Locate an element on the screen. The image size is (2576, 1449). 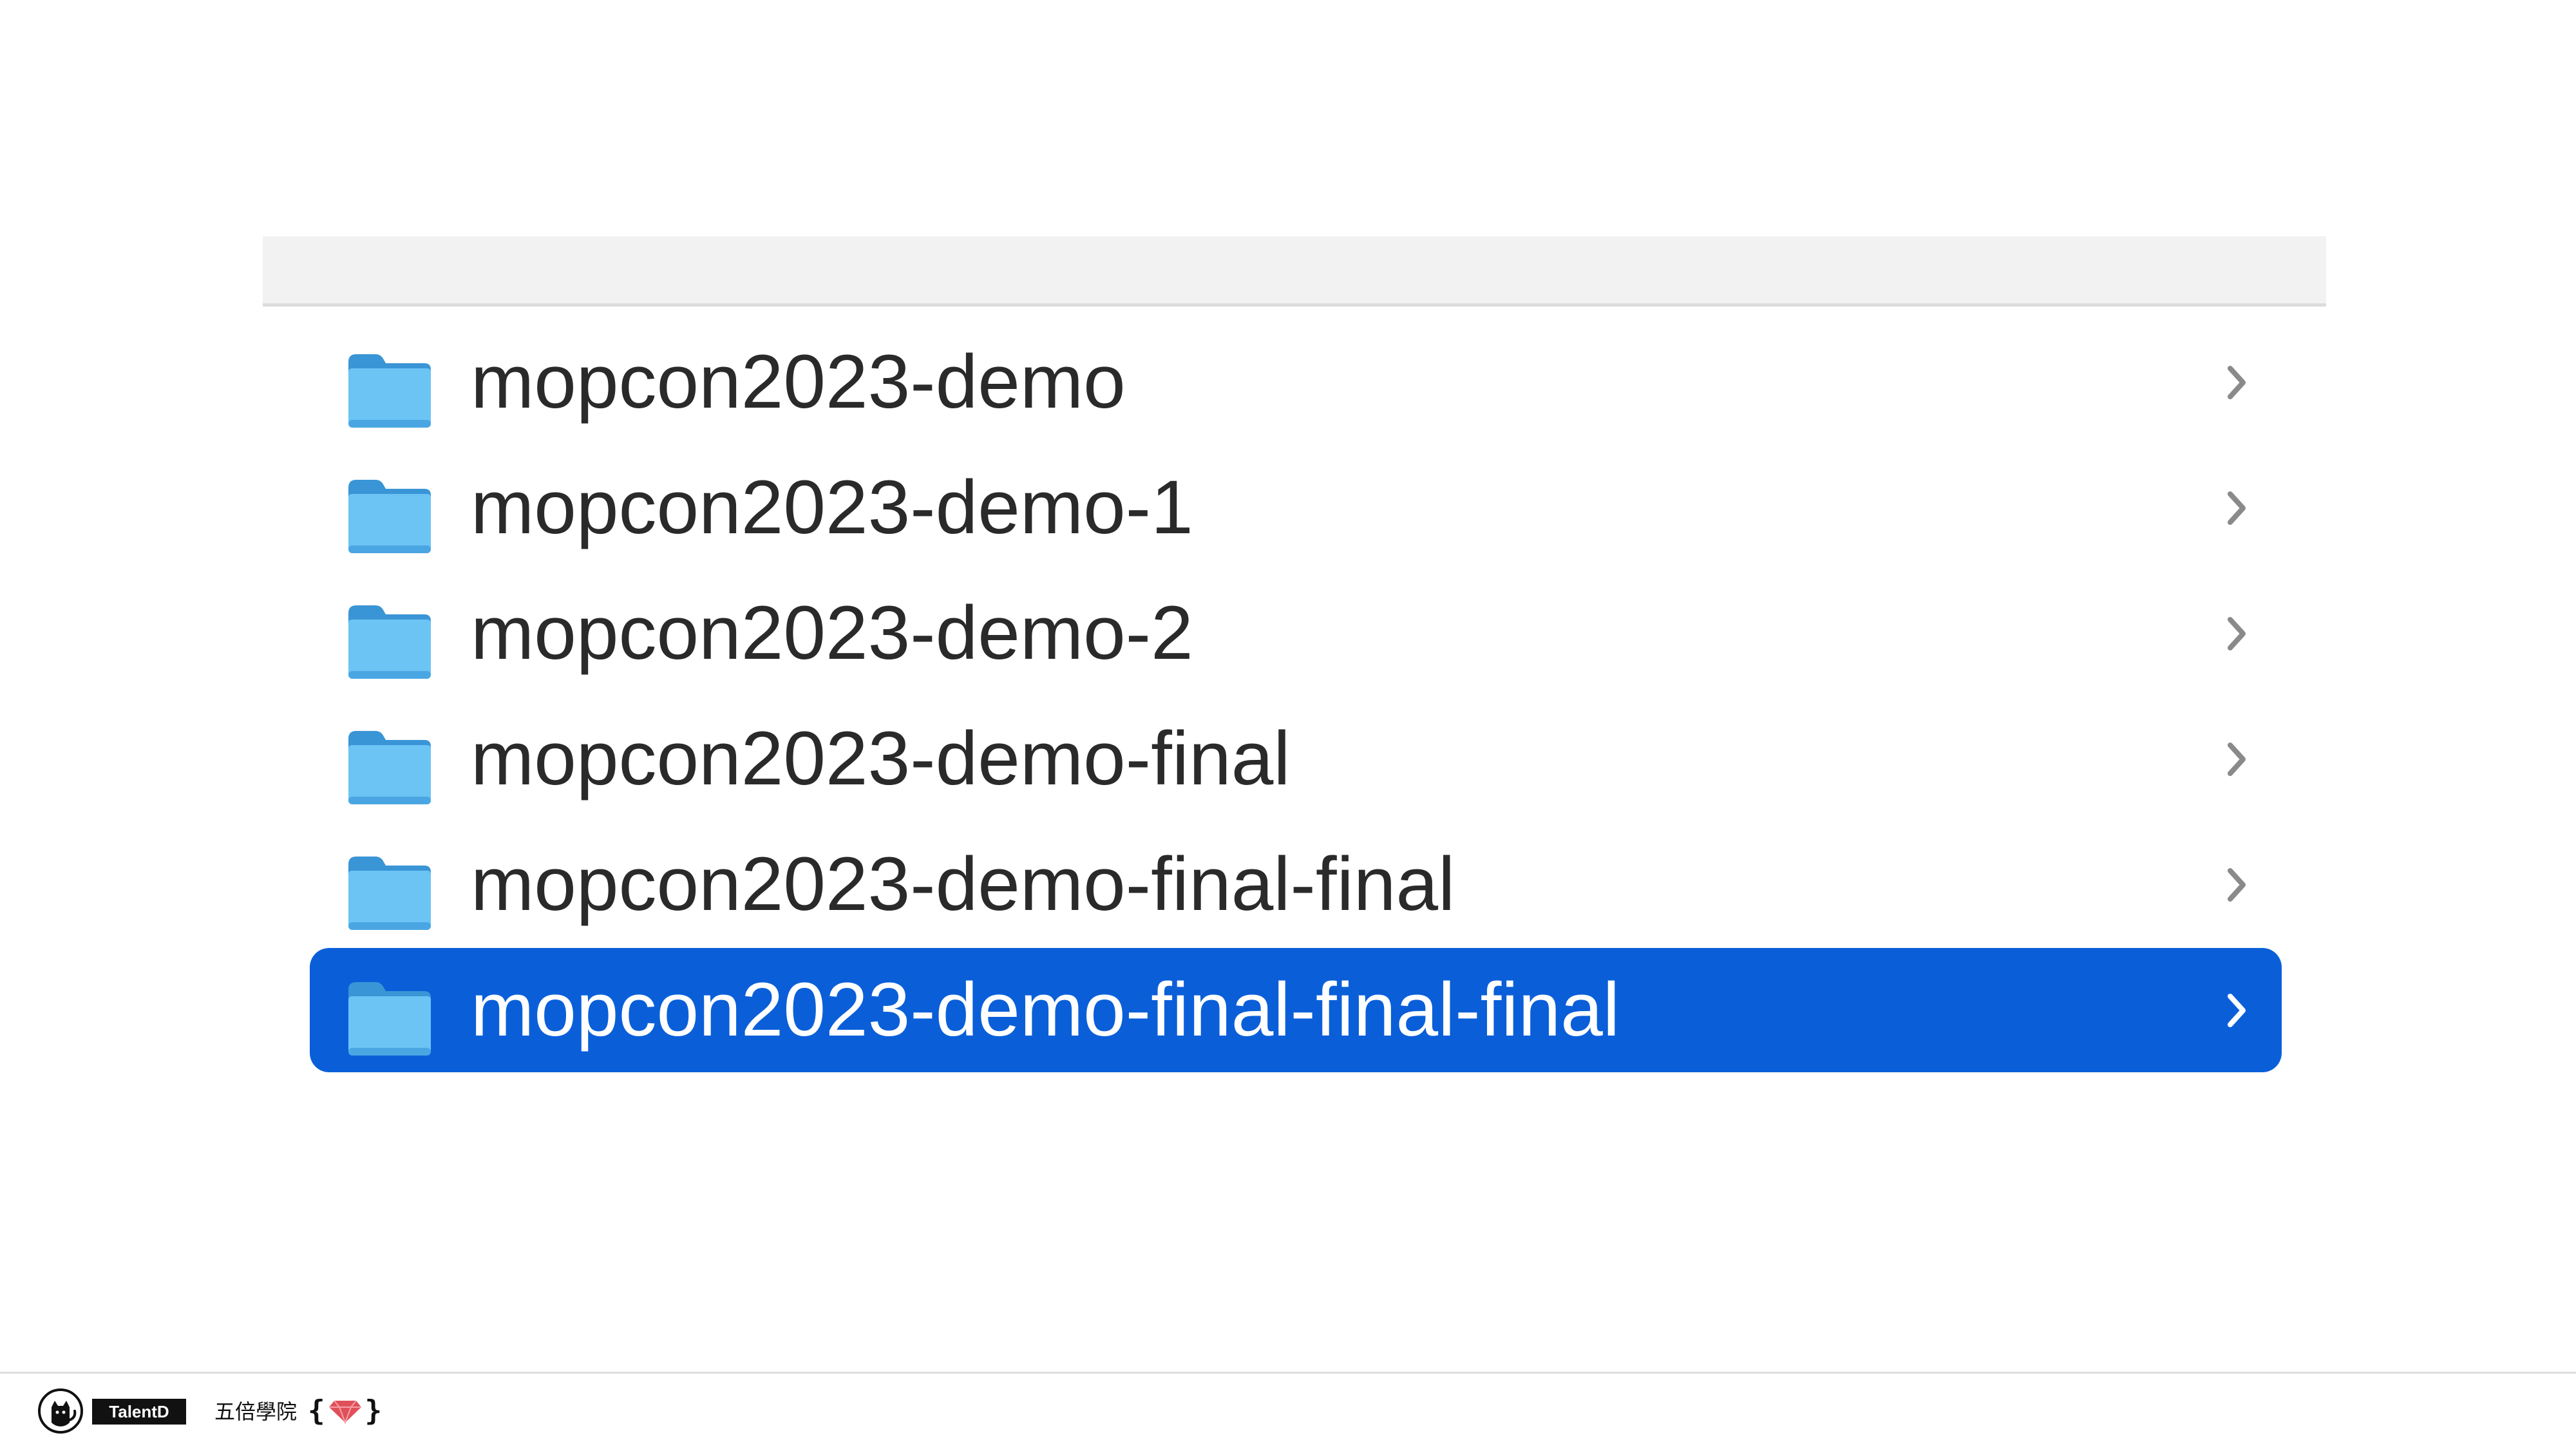
footer: TalentD 五倍學院 { } is located at coordinates (1288, 1411).